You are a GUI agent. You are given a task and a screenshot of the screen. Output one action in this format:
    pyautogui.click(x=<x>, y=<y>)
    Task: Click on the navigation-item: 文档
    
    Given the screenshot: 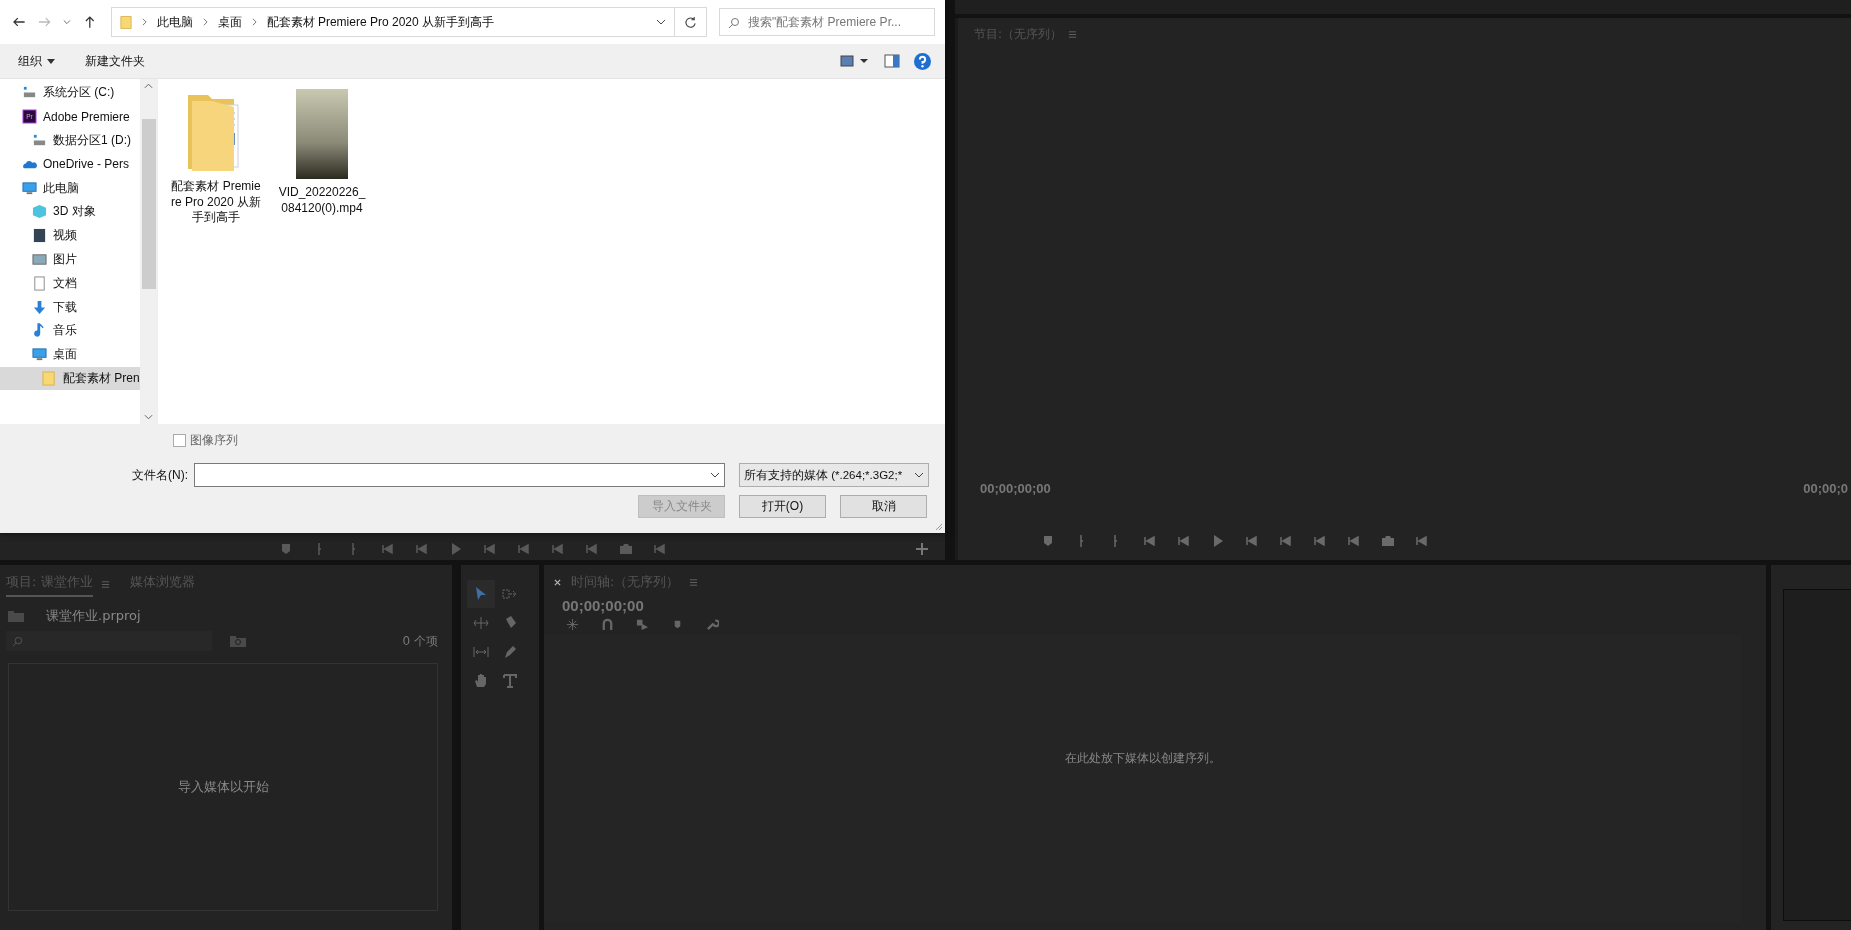 What is the action you would take?
    pyautogui.click(x=70, y=283)
    